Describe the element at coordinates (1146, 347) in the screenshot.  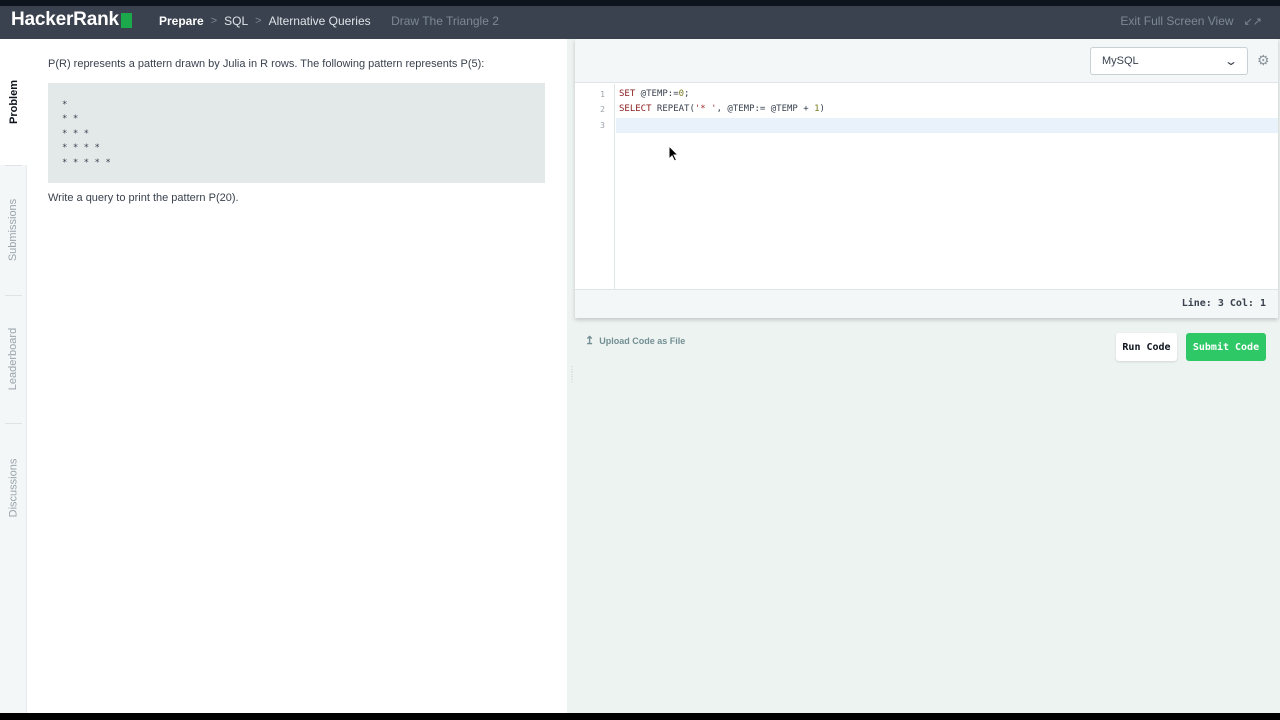
I see `run-code-button: Run Code` at that location.